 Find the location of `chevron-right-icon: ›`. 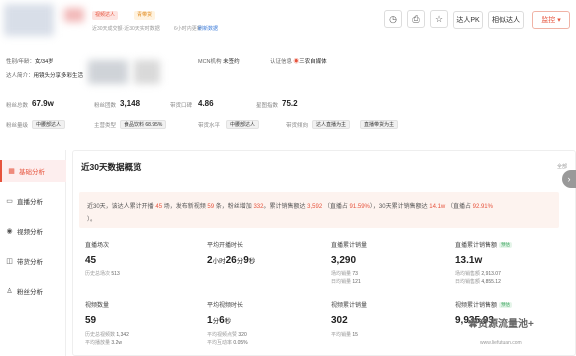

chevron-right-icon: › is located at coordinates (569, 179).